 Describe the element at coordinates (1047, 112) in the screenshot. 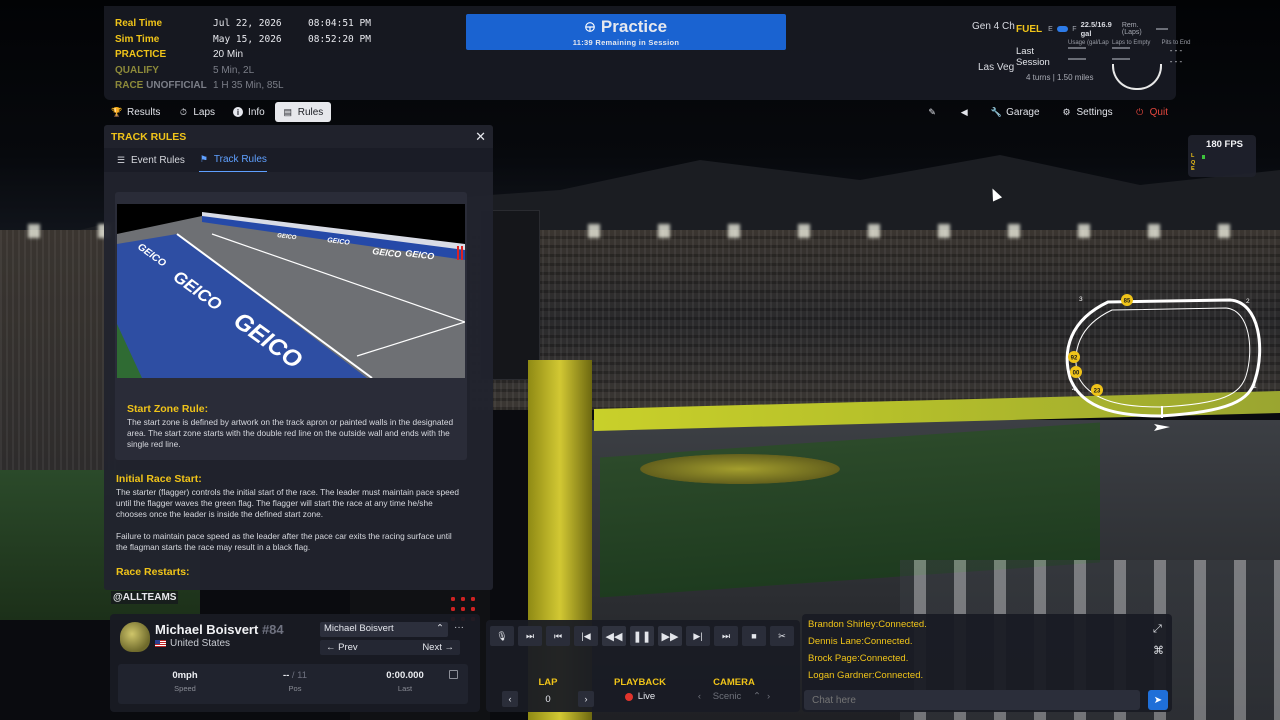

I see `utility-nav: ✎ ◀ 🔧 Garage ⚙ Settings ⏻ Quit` at that location.